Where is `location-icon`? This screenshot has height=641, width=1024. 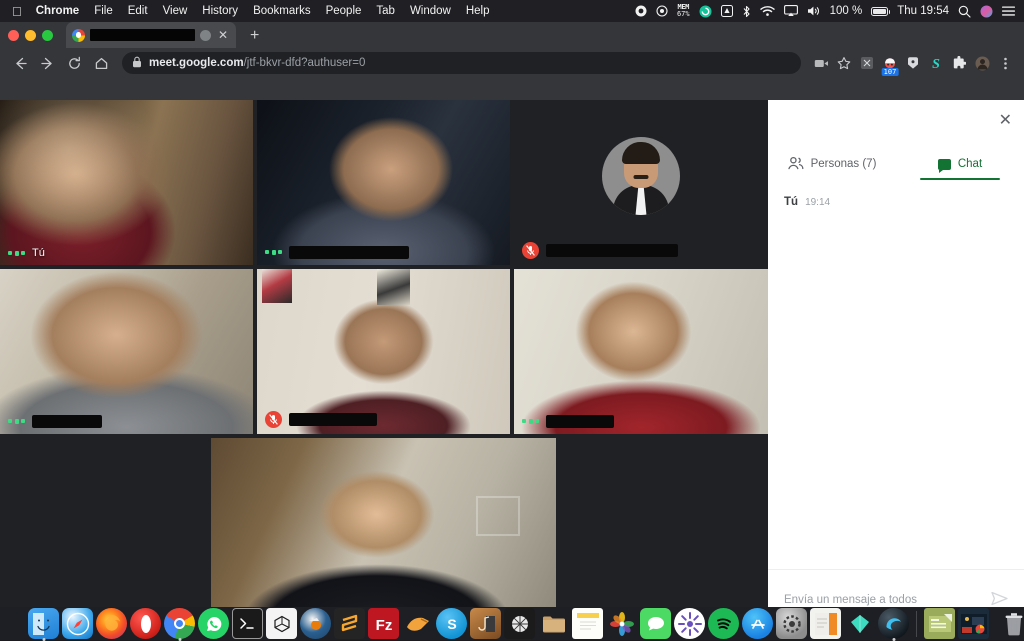 location-icon is located at coordinates (662, 11).